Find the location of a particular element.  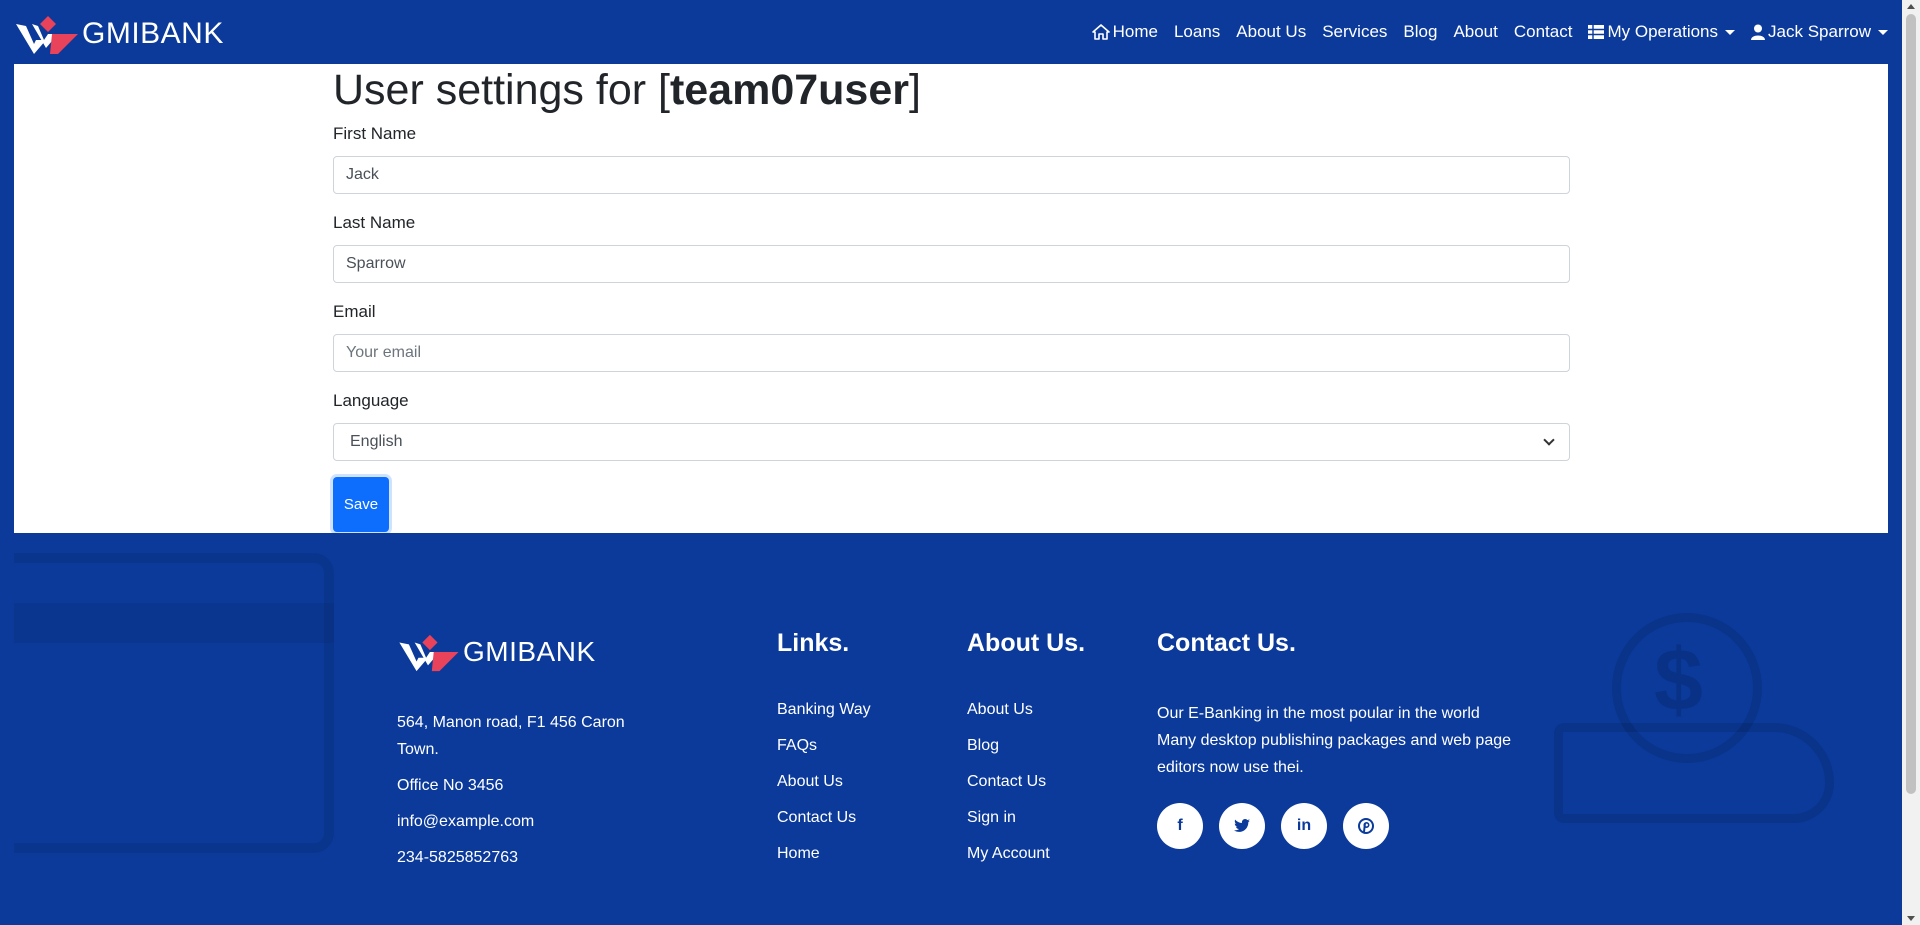

nav-contact: Contact is located at coordinates (1543, 32).